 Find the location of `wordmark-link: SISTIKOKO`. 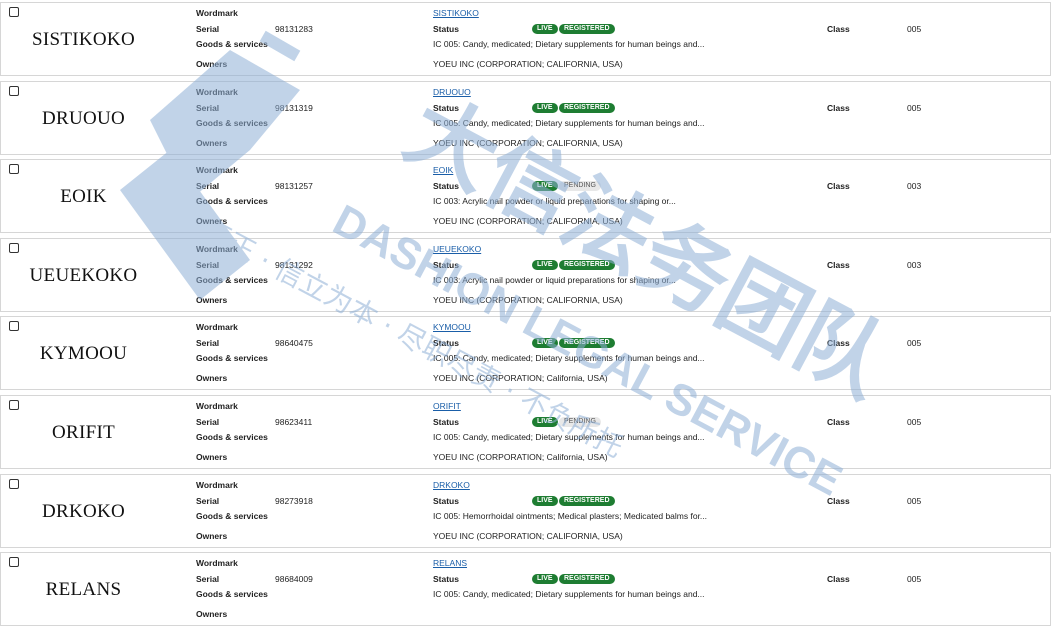

wordmark-link: SISTIKOKO is located at coordinates (456, 13).